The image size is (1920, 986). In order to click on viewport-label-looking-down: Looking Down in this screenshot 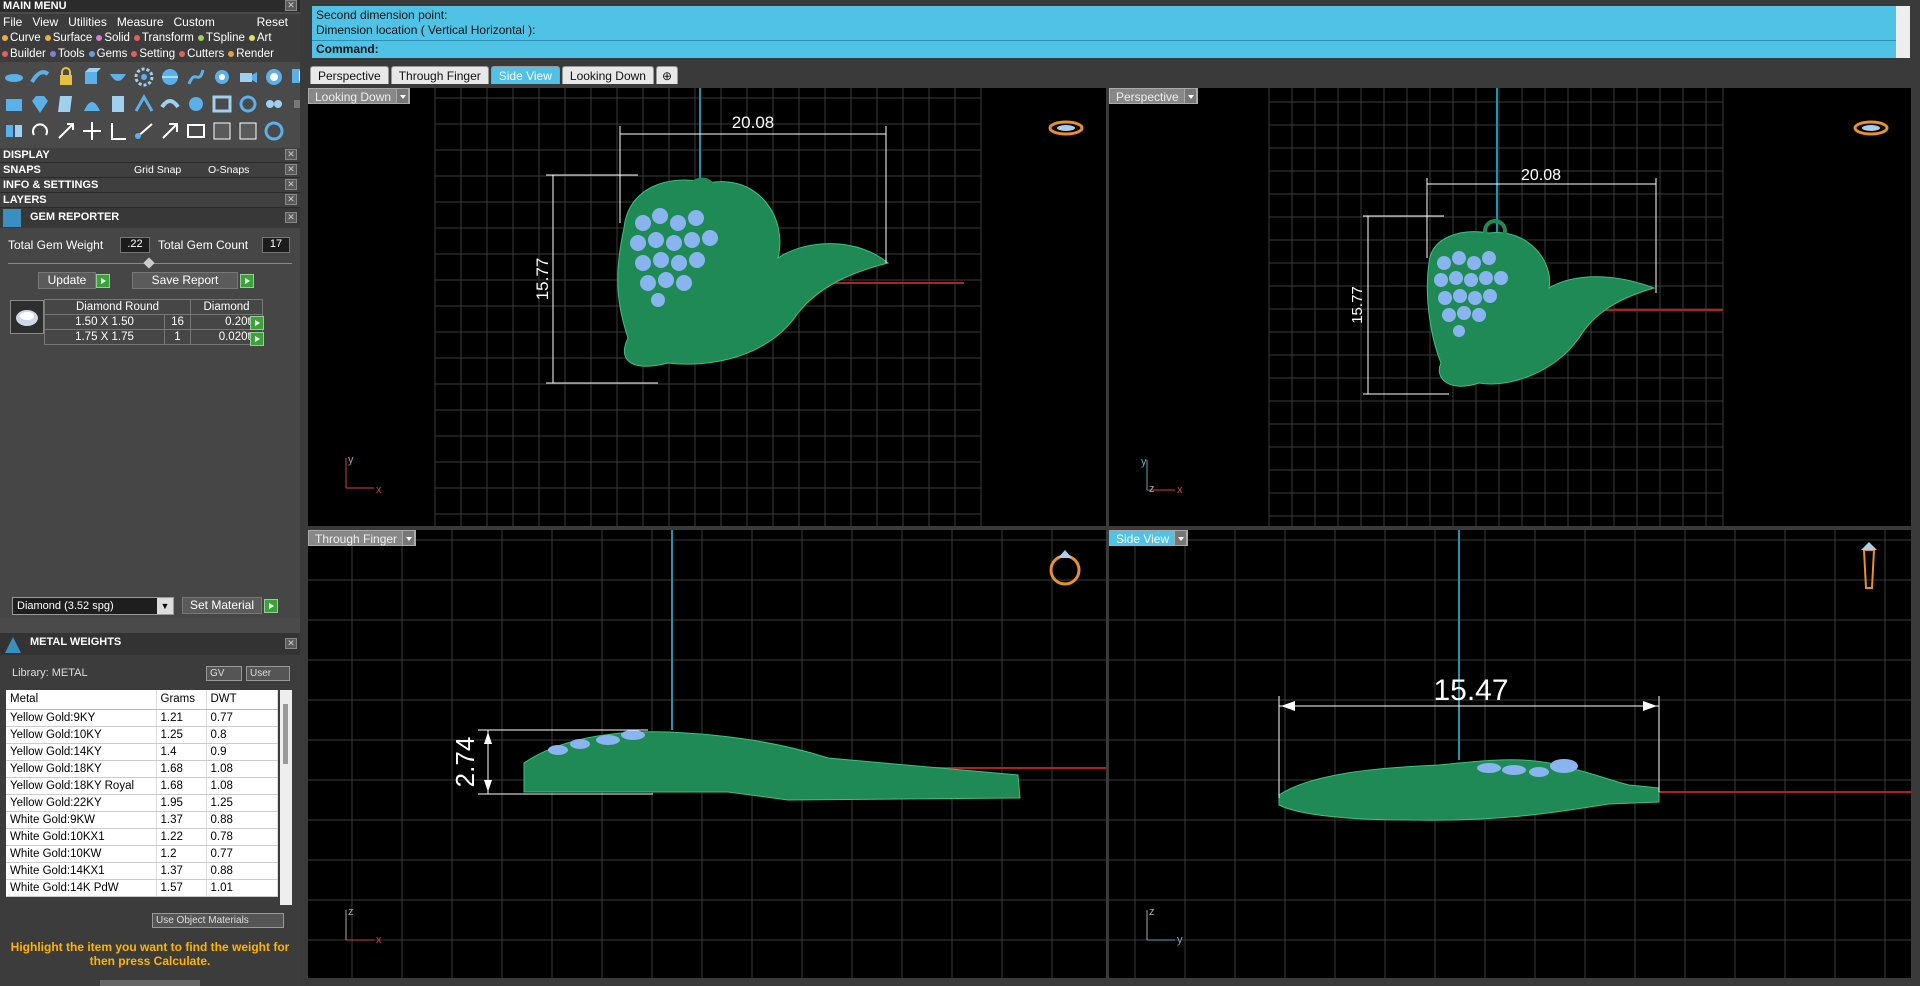, I will do `click(359, 96)`.